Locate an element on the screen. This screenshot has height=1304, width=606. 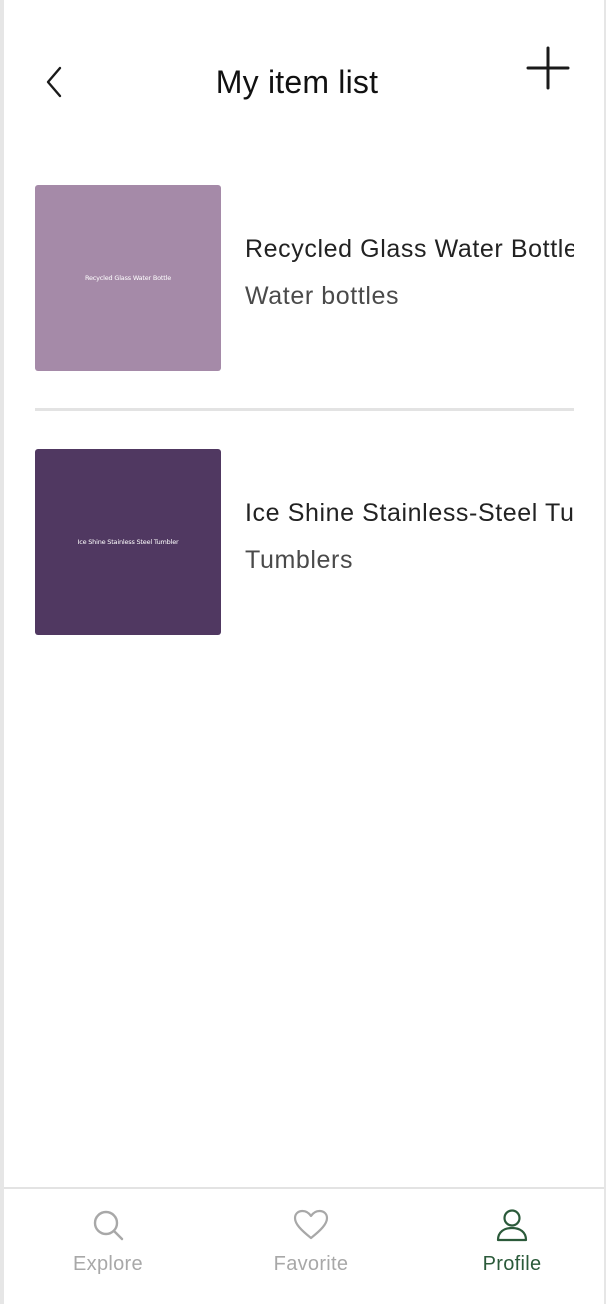
user-icon is located at coordinates (512, 1225).